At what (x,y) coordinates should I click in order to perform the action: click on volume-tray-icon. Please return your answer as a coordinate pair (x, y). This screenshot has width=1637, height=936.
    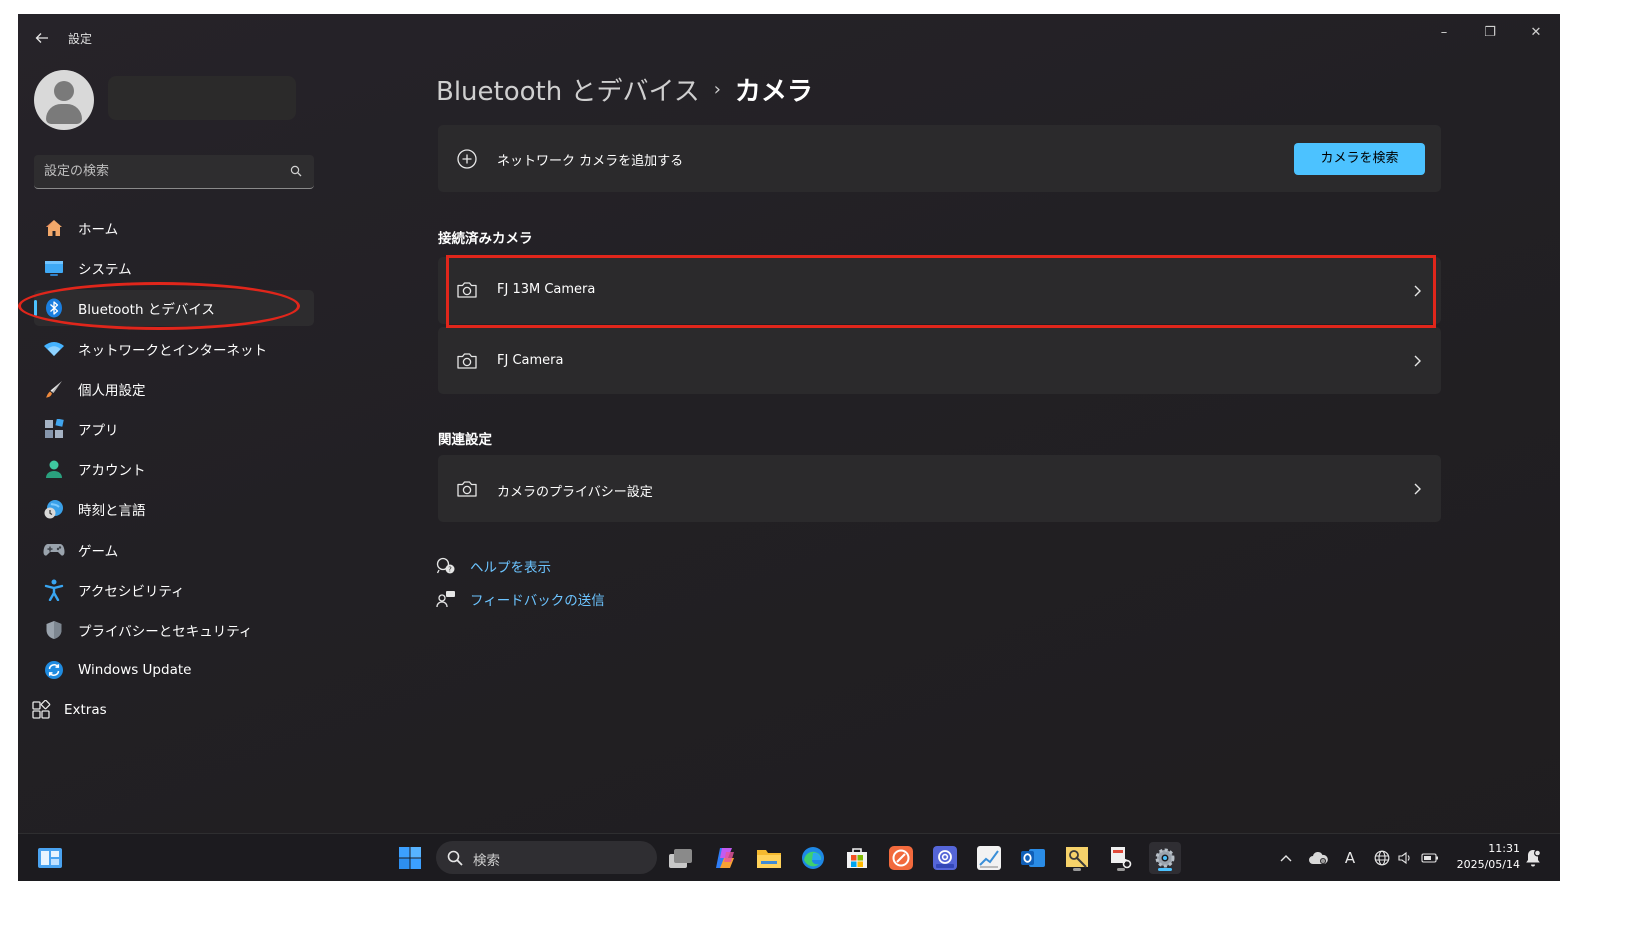
    Looking at the image, I should click on (1405, 858).